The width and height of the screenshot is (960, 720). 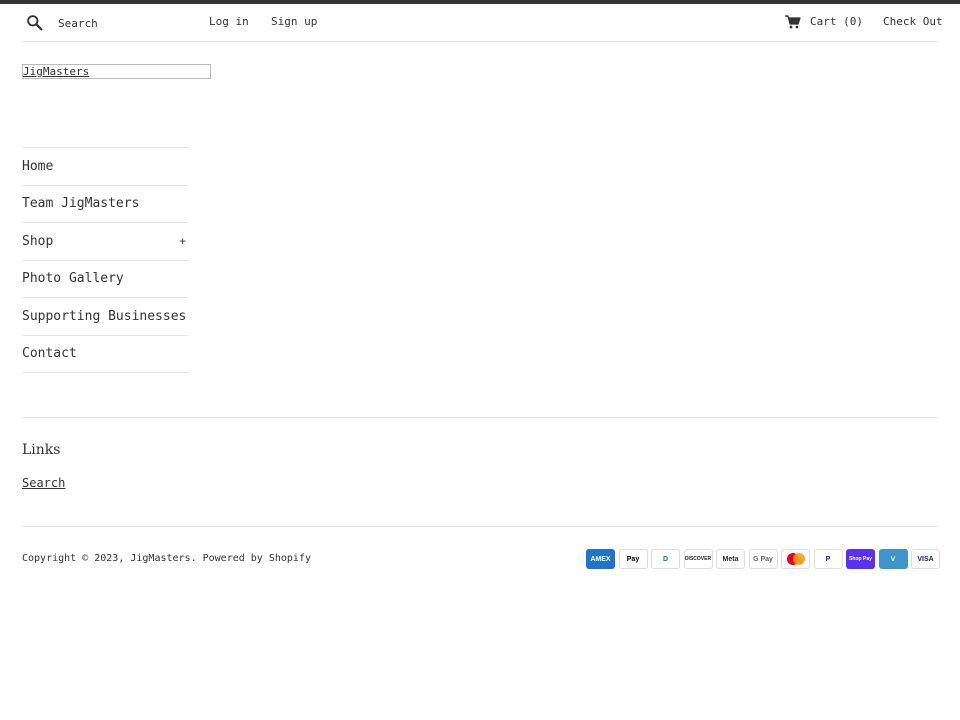 I want to click on nav-item-contact: Contact, so click(x=105, y=354).